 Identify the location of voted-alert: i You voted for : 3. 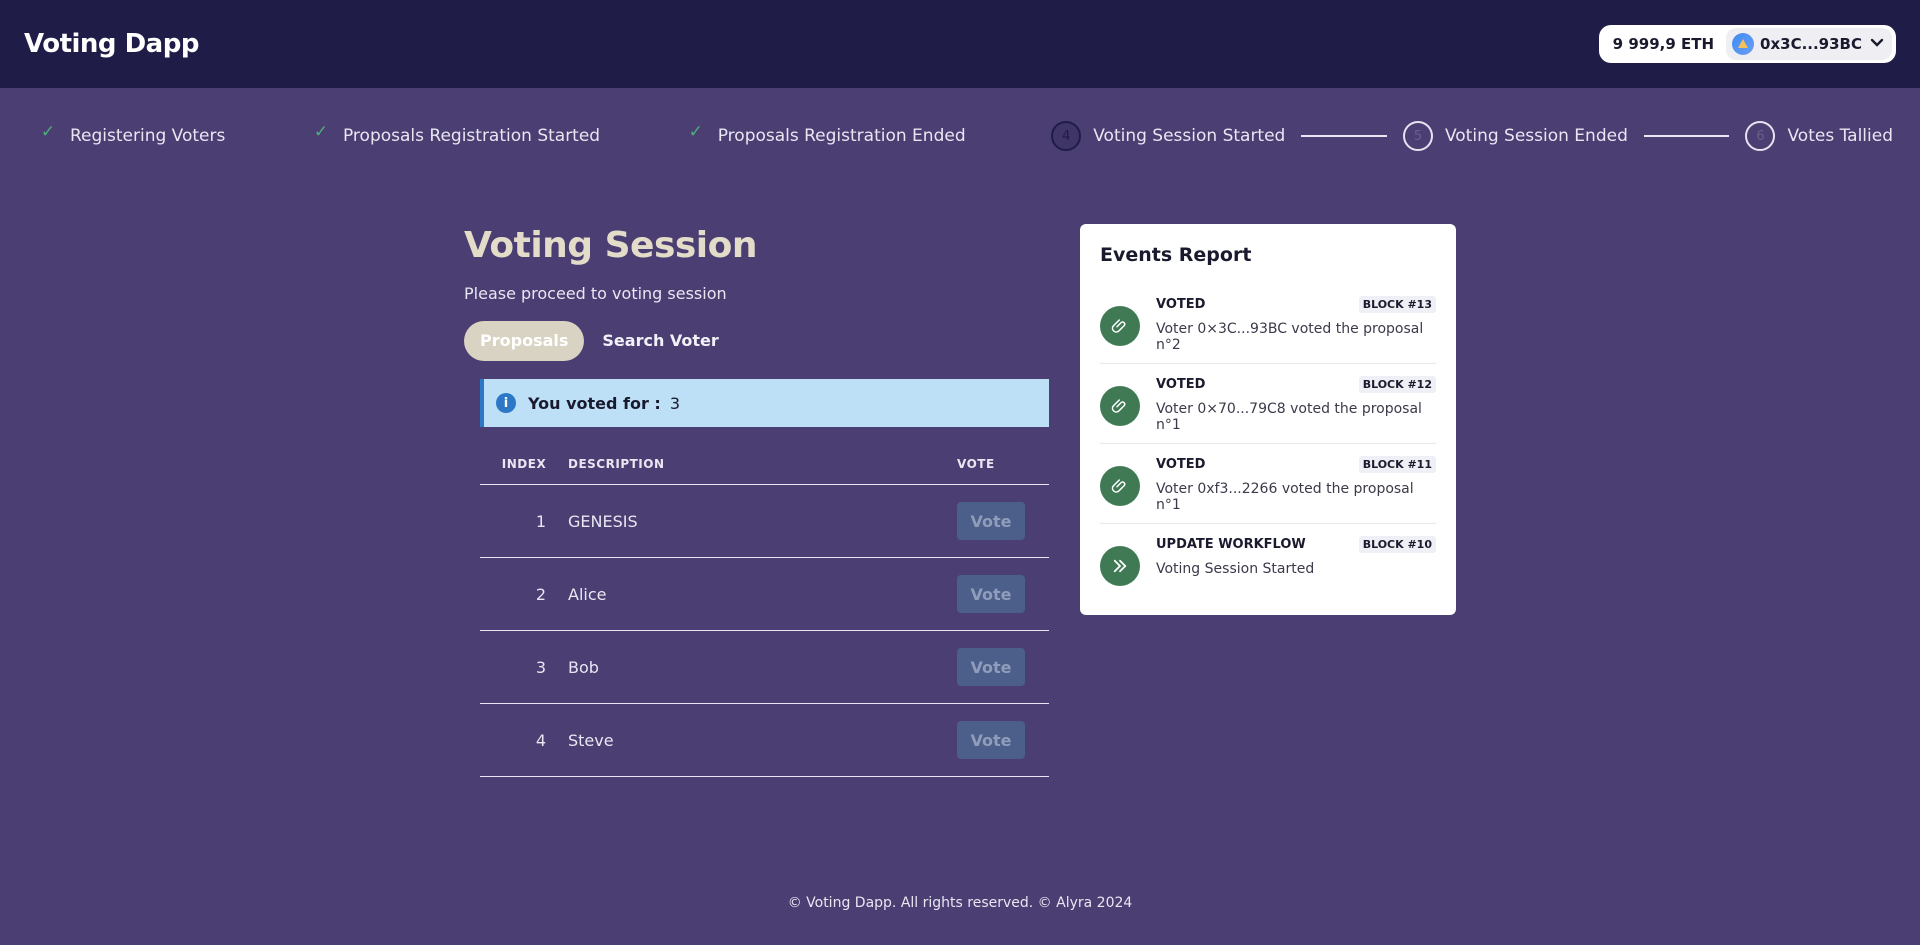
(764, 403).